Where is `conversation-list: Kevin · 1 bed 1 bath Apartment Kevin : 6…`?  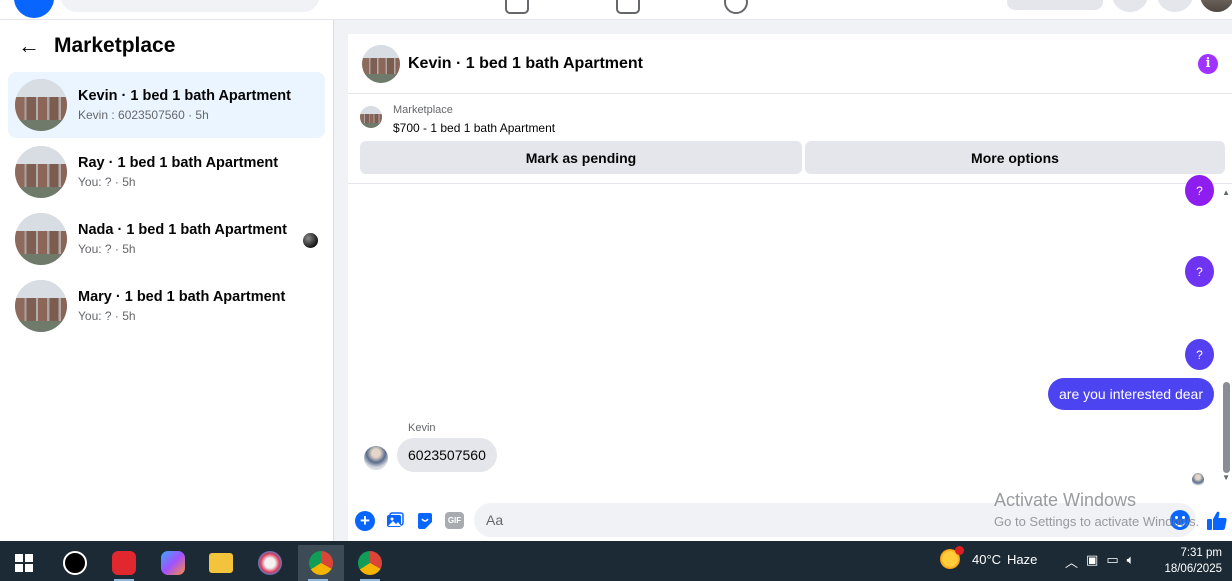 conversation-list: Kevin · 1 bed 1 bath Apartment Kevin : 6… is located at coordinates (166, 205).